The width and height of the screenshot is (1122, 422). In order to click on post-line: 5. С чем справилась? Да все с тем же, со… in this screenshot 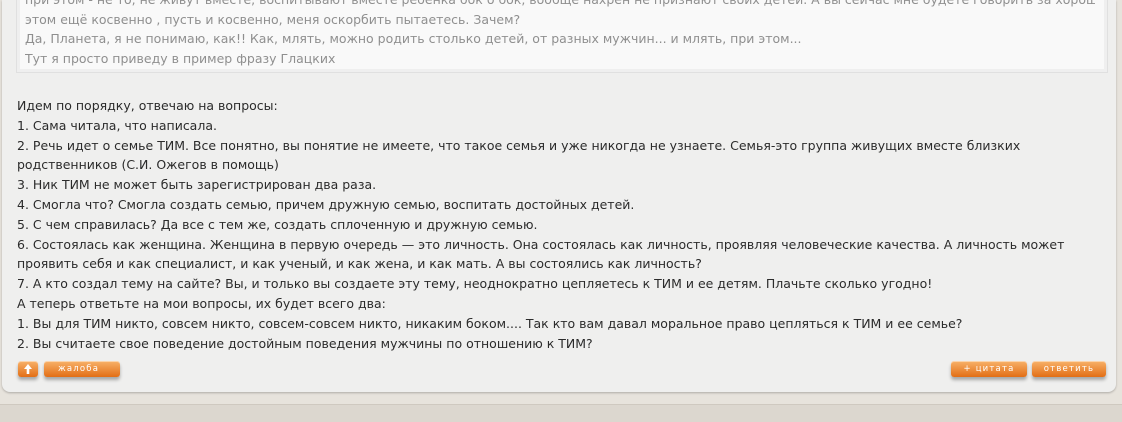, I will do `click(277, 224)`.